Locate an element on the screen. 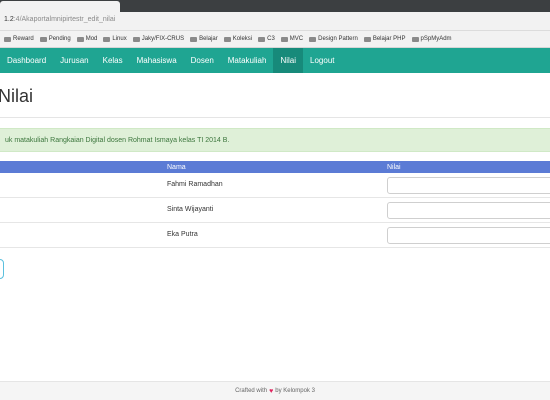 This screenshot has height=400, width=550. nav-item-mahasiswa: Mahasiswa is located at coordinates (157, 60).